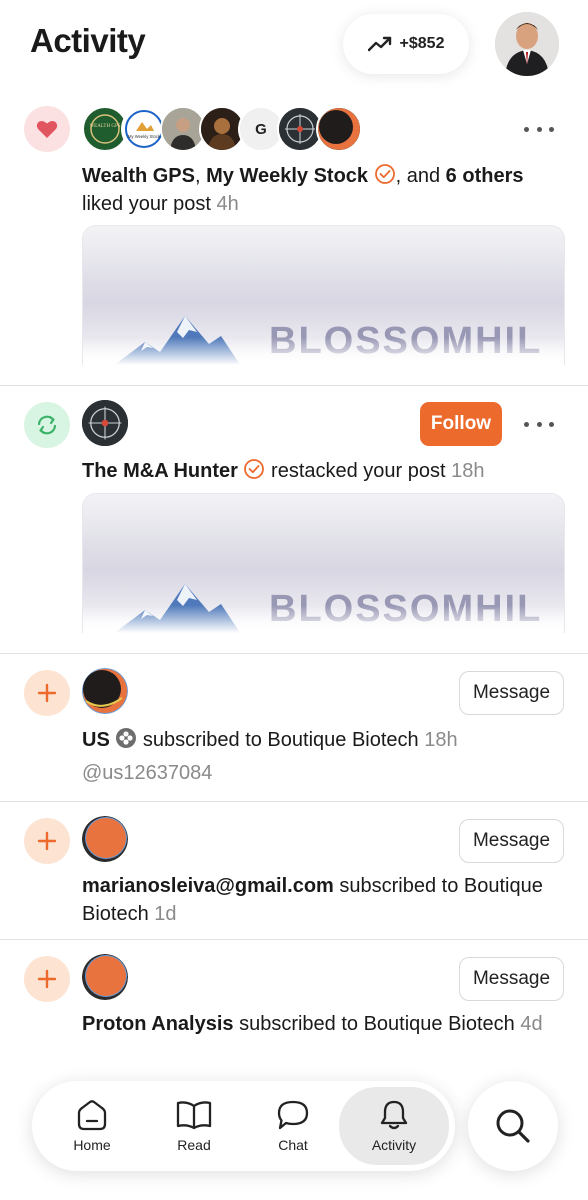 This screenshot has height=1200, width=588. I want to click on nav-home: Home, so click(92, 1126).